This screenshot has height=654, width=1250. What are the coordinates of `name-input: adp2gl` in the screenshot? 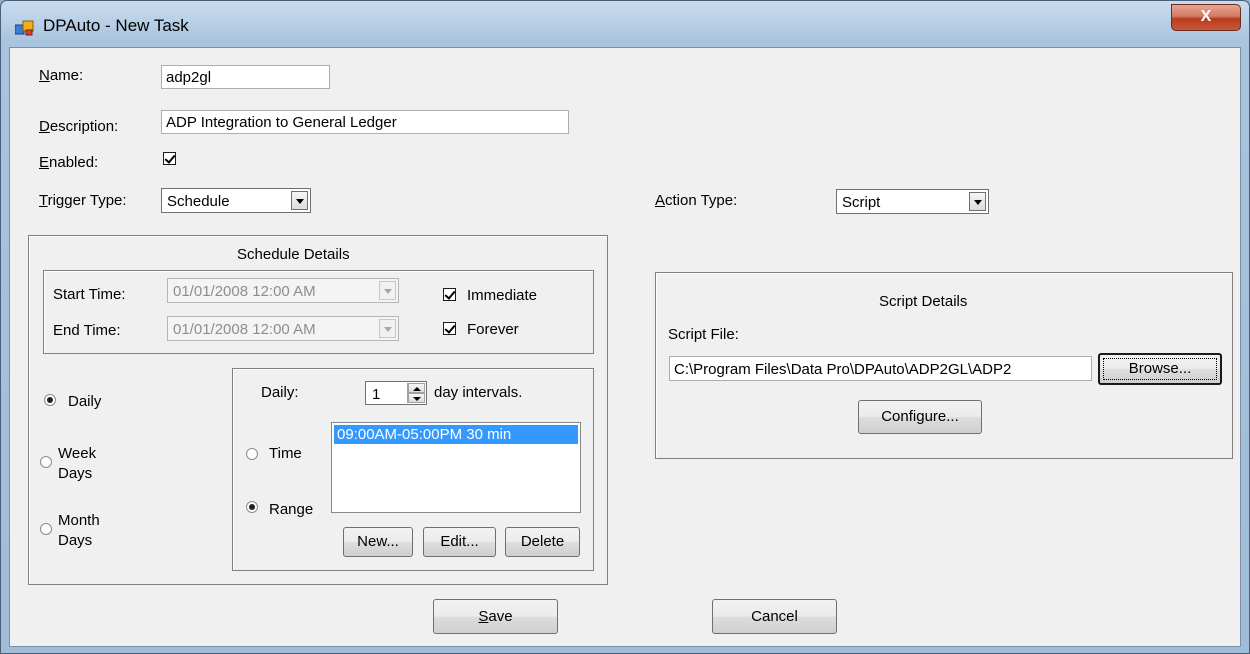 It's located at (245, 77).